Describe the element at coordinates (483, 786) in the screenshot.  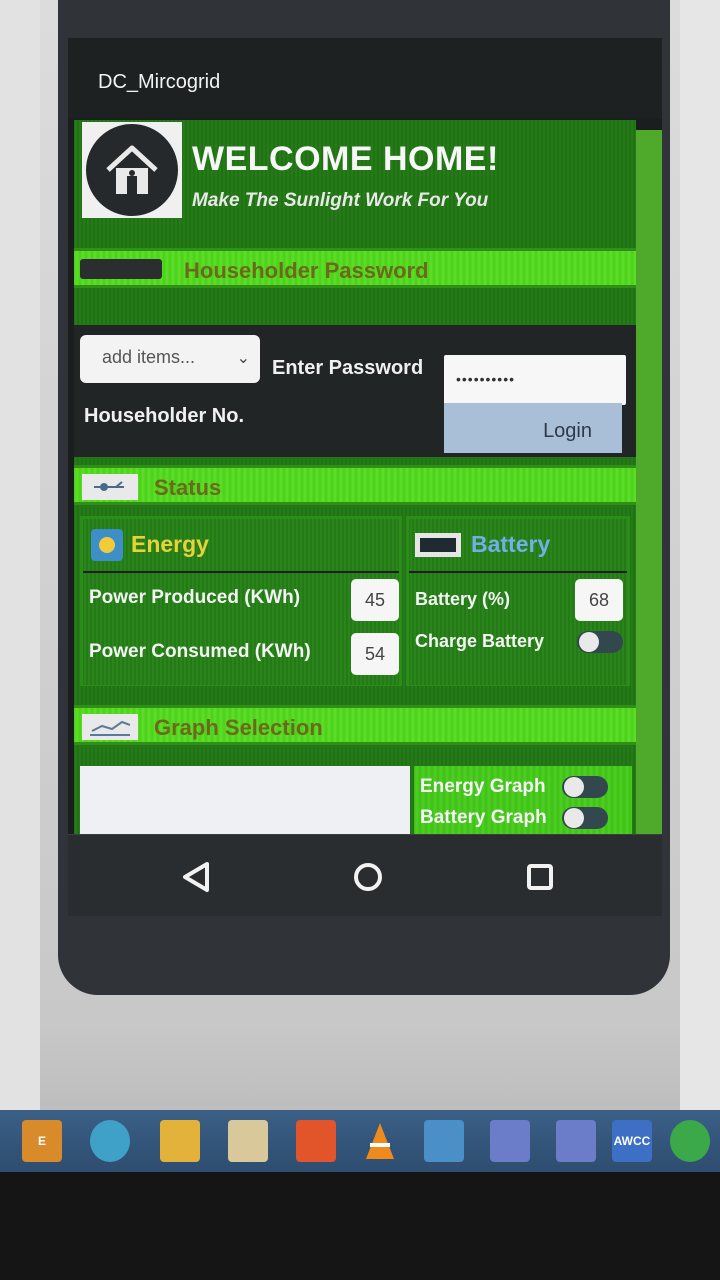
I see `energy-graph-label: Energy Graph` at that location.